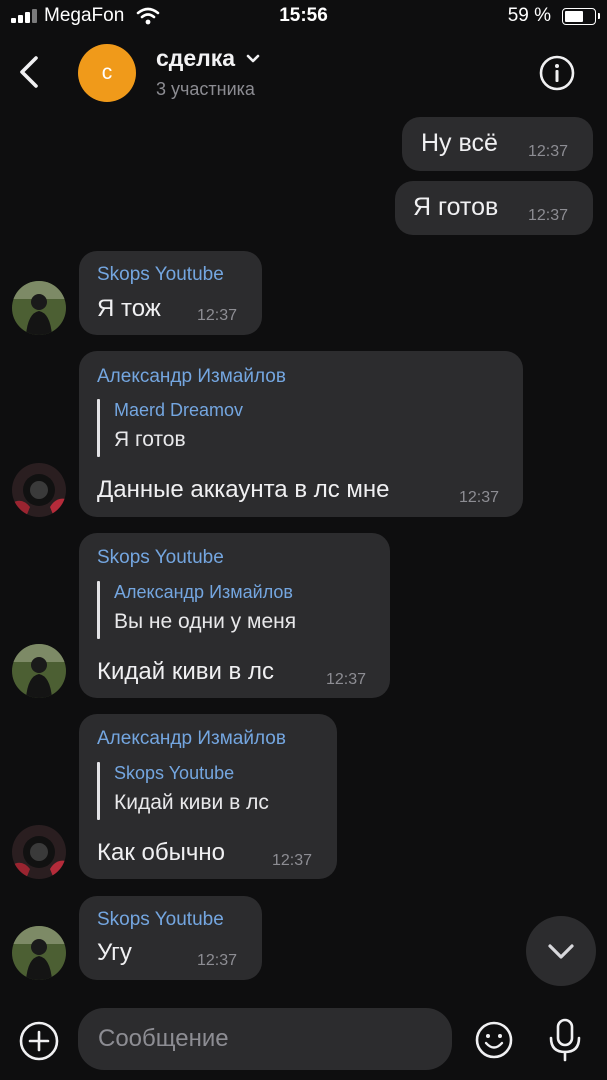 Image resolution: width=607 pixels, height=1080 pixels. What do you see at coordinates (565, 1040) in the screenshot?
I see `mic-icon` at bounding box center [565, 1040].